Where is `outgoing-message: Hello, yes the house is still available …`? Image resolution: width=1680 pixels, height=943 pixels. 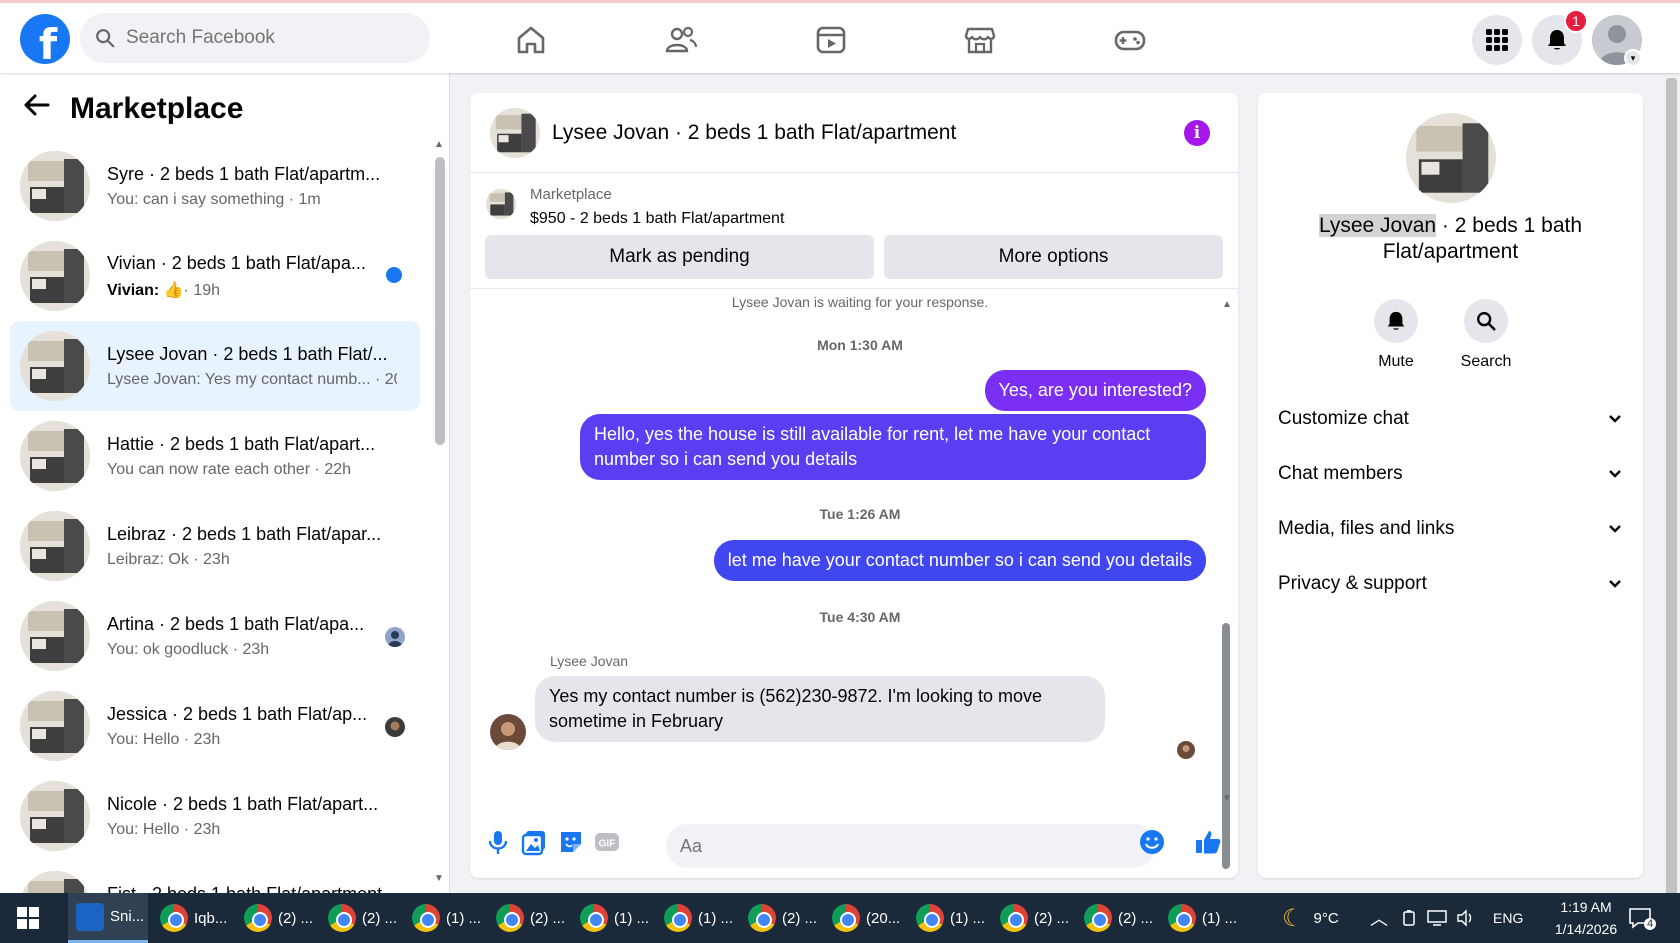
outgoing-message: Hello, yes the house is still available … is located at coordinates (893, 447).